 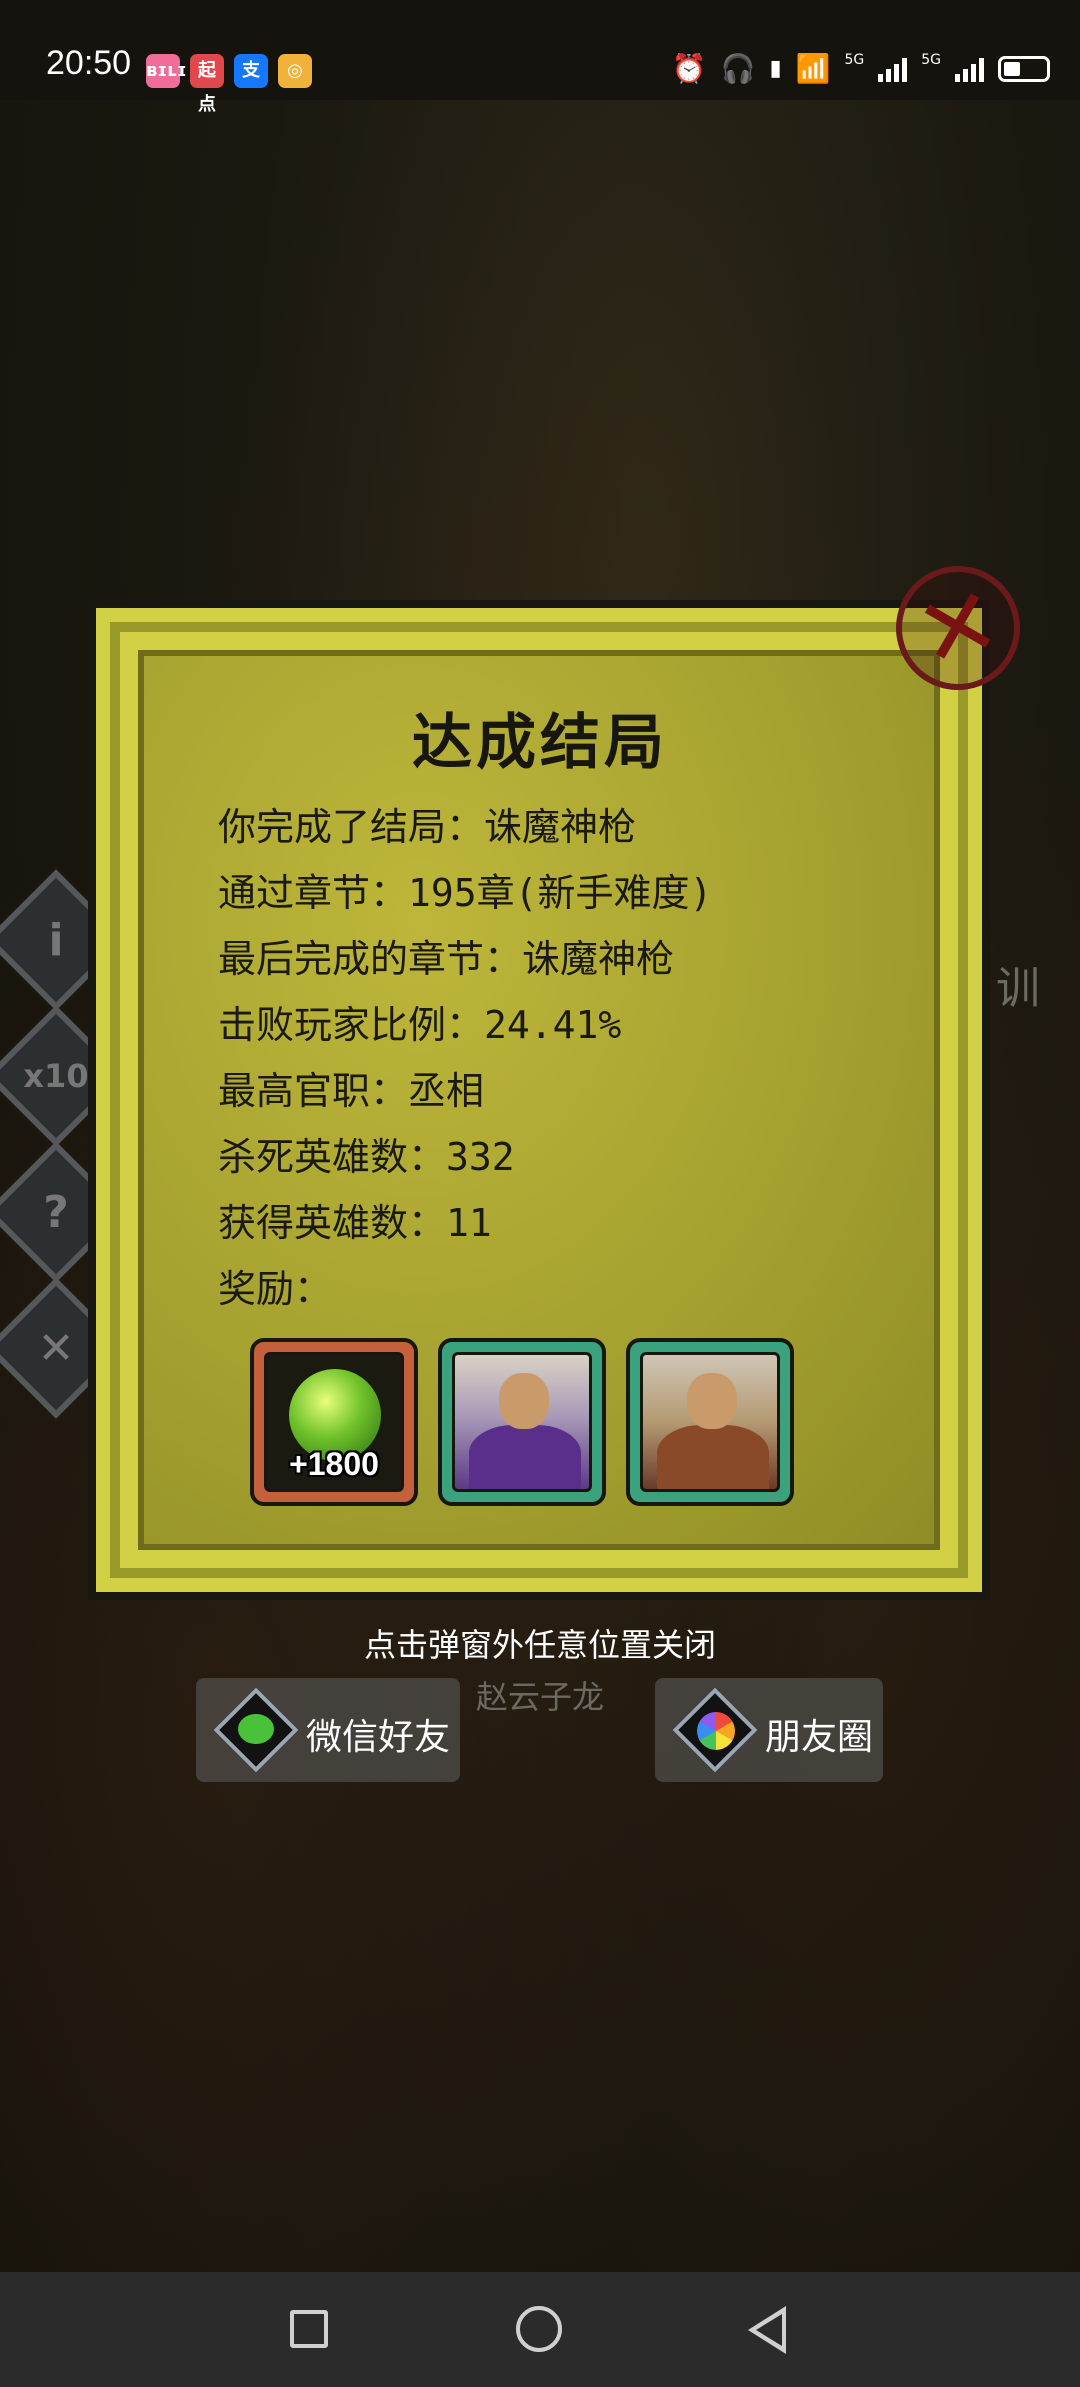 I want to click on exit-icon: ✕, so click(x=56, y=1348).